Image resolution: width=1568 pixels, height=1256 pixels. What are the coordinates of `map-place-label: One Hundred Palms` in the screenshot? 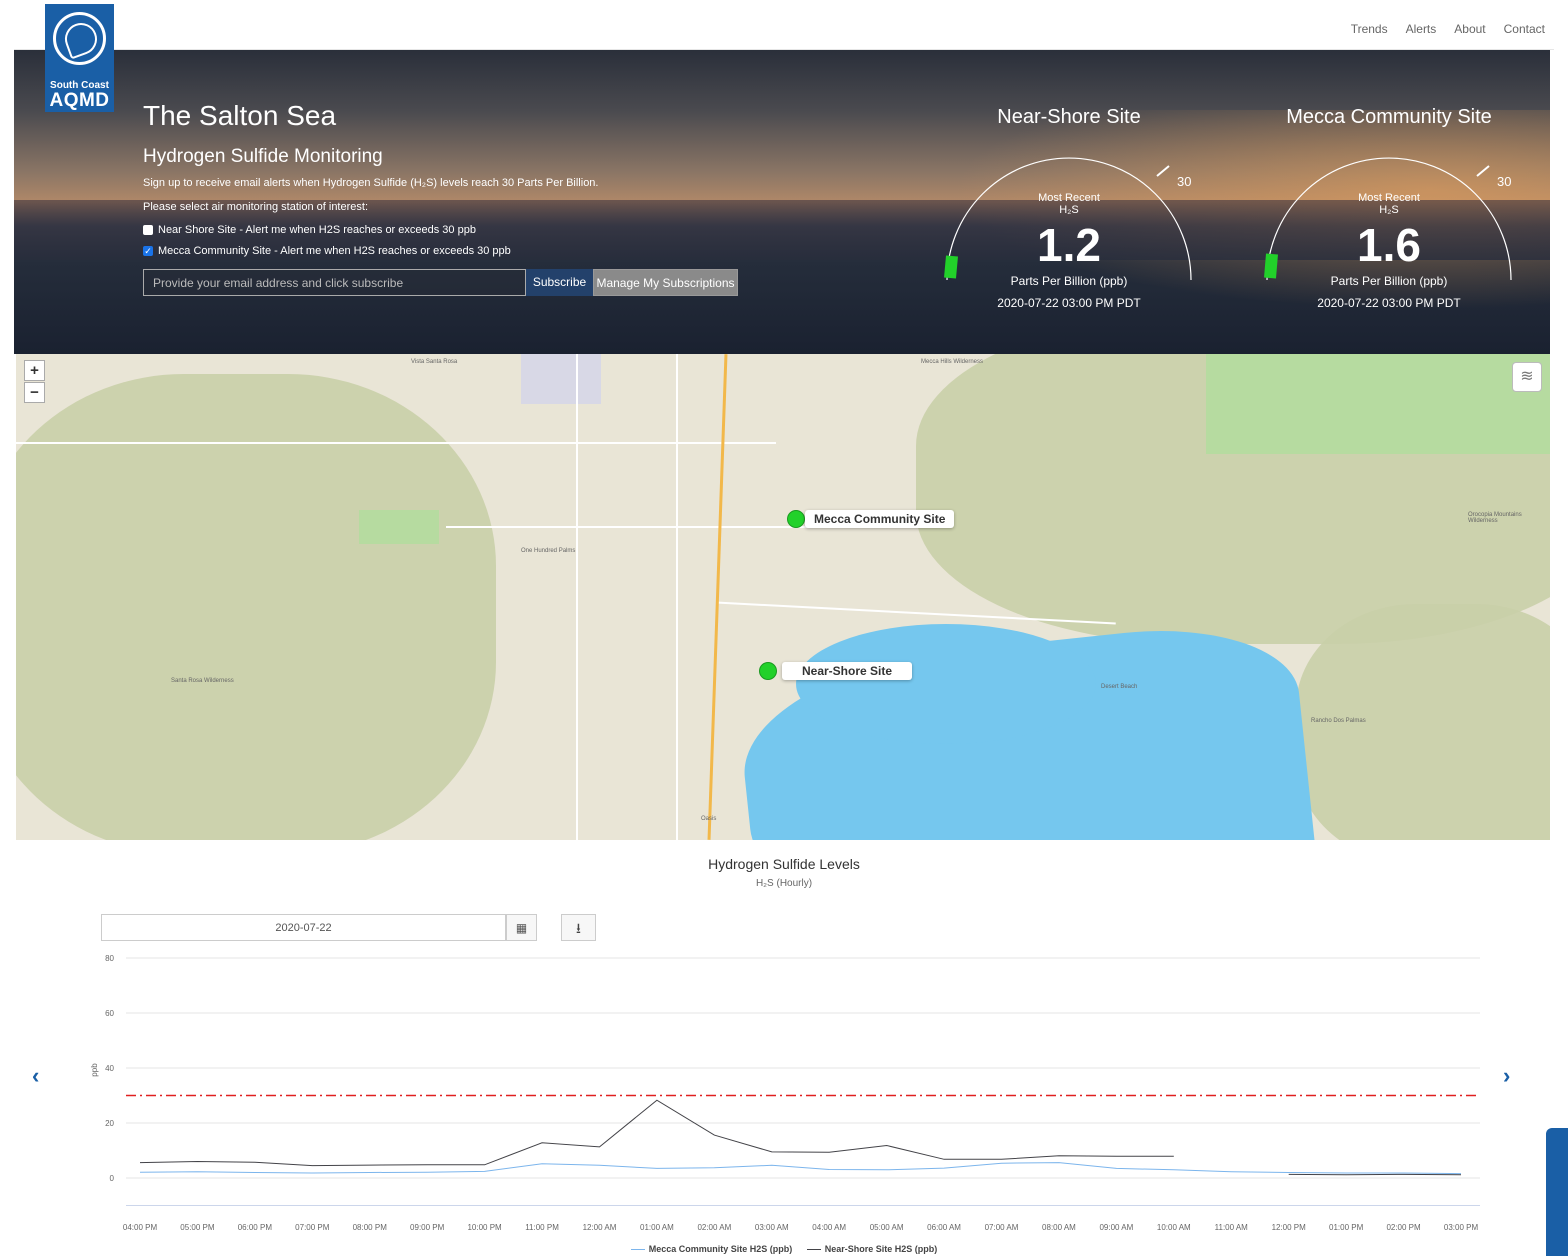 It's located at (548, 551).